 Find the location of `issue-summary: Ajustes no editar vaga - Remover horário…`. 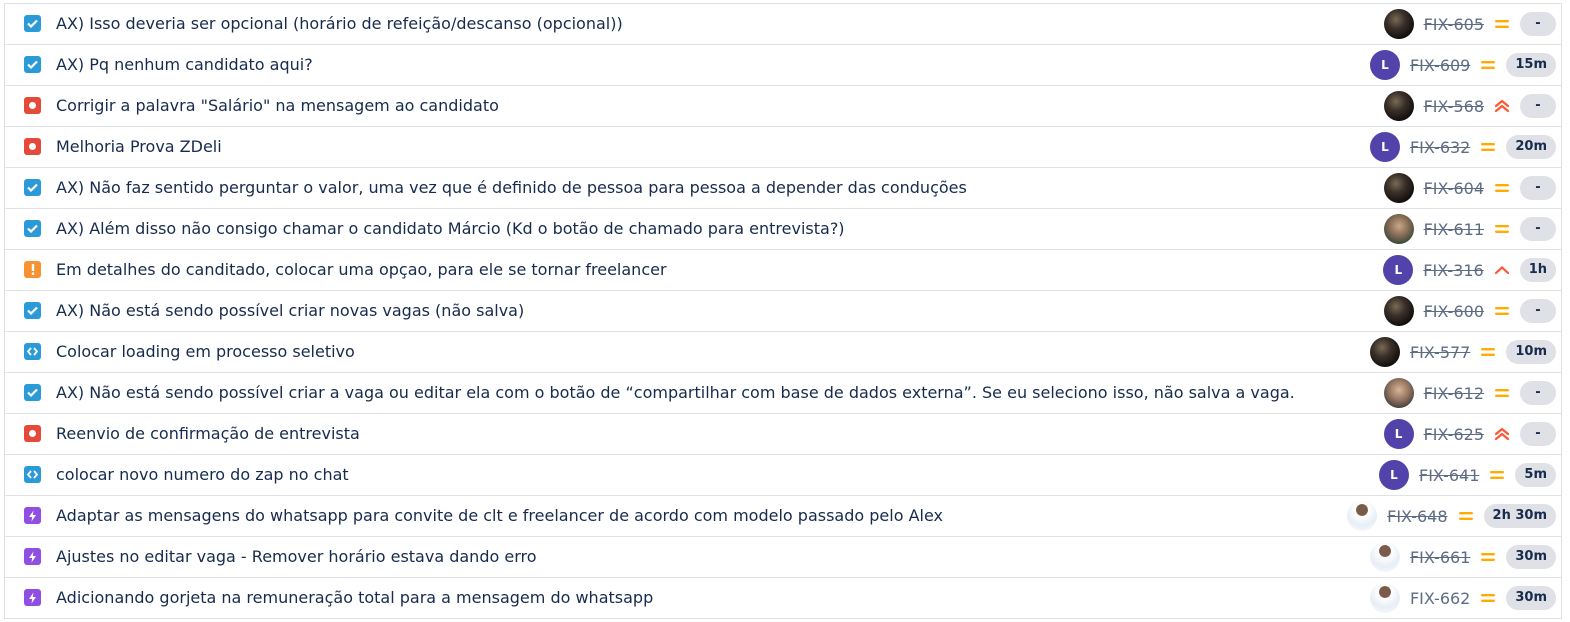

issue-summary: Ajustes no editar vaga - Remover horário… is located at coordinates (296, 557).